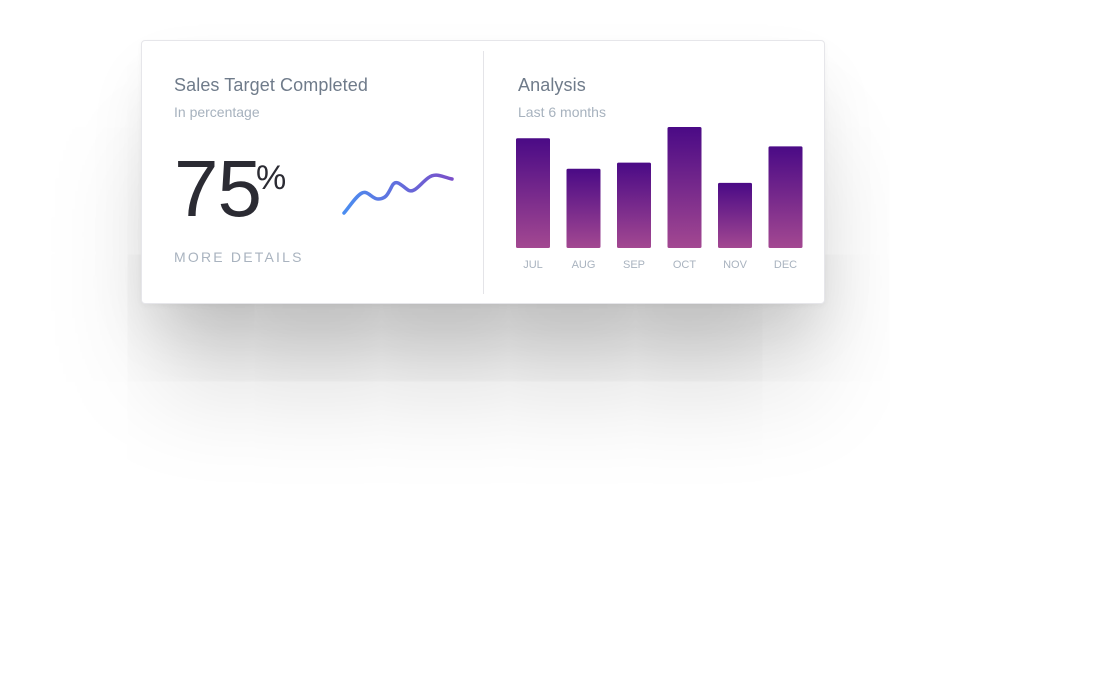 Image resolution: width=1107 pixels, height=686 pixels. Describe the element at coordinates (239, 257) in the screenshot. I see `more-details-link: MORE DETAILS` at that location.